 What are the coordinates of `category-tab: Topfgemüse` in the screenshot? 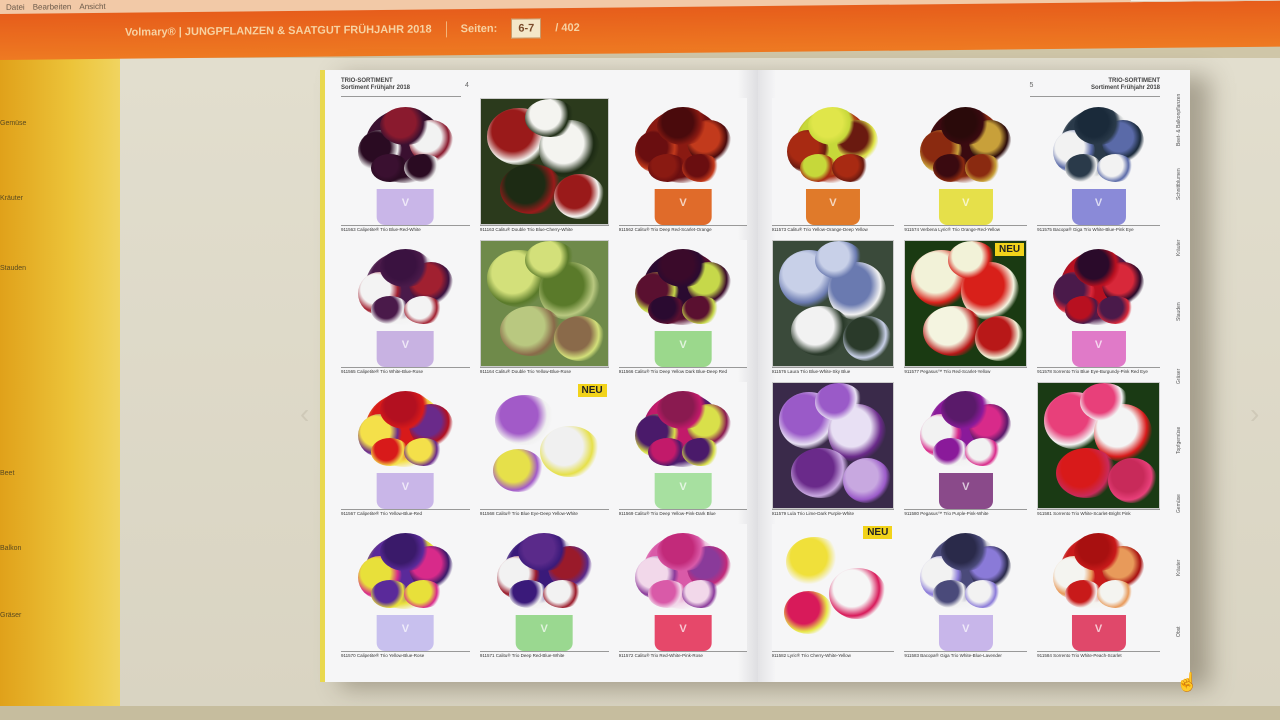 It's located at (1179, 440).